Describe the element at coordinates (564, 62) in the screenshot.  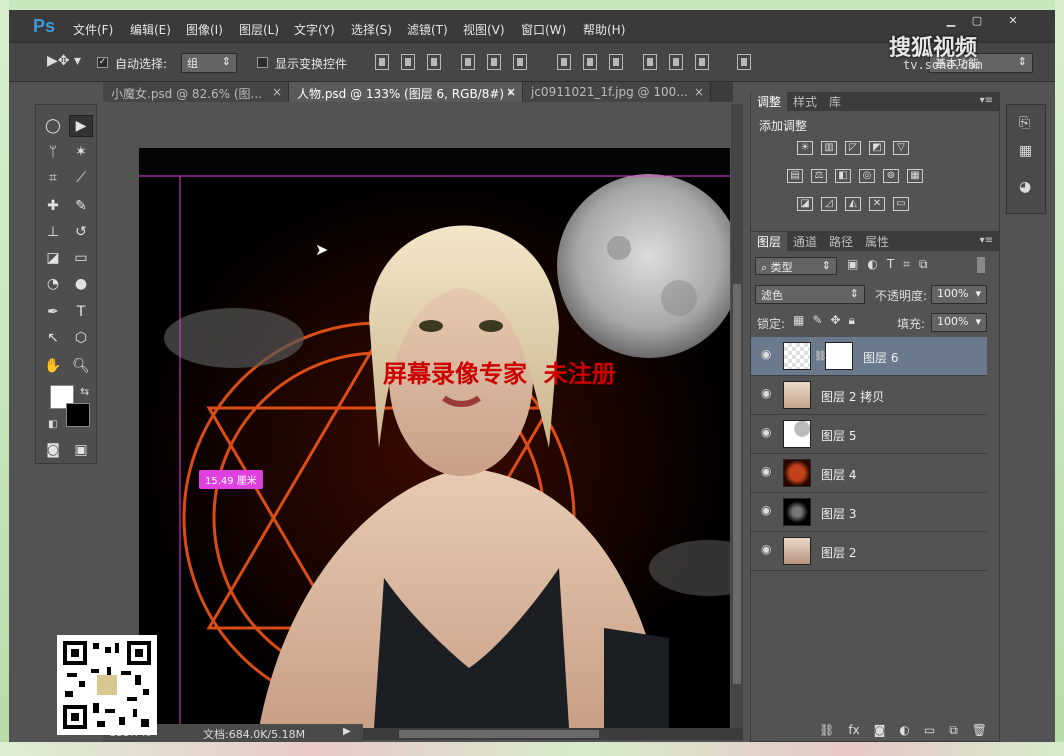
I see `distribute-top-icon` at that location.